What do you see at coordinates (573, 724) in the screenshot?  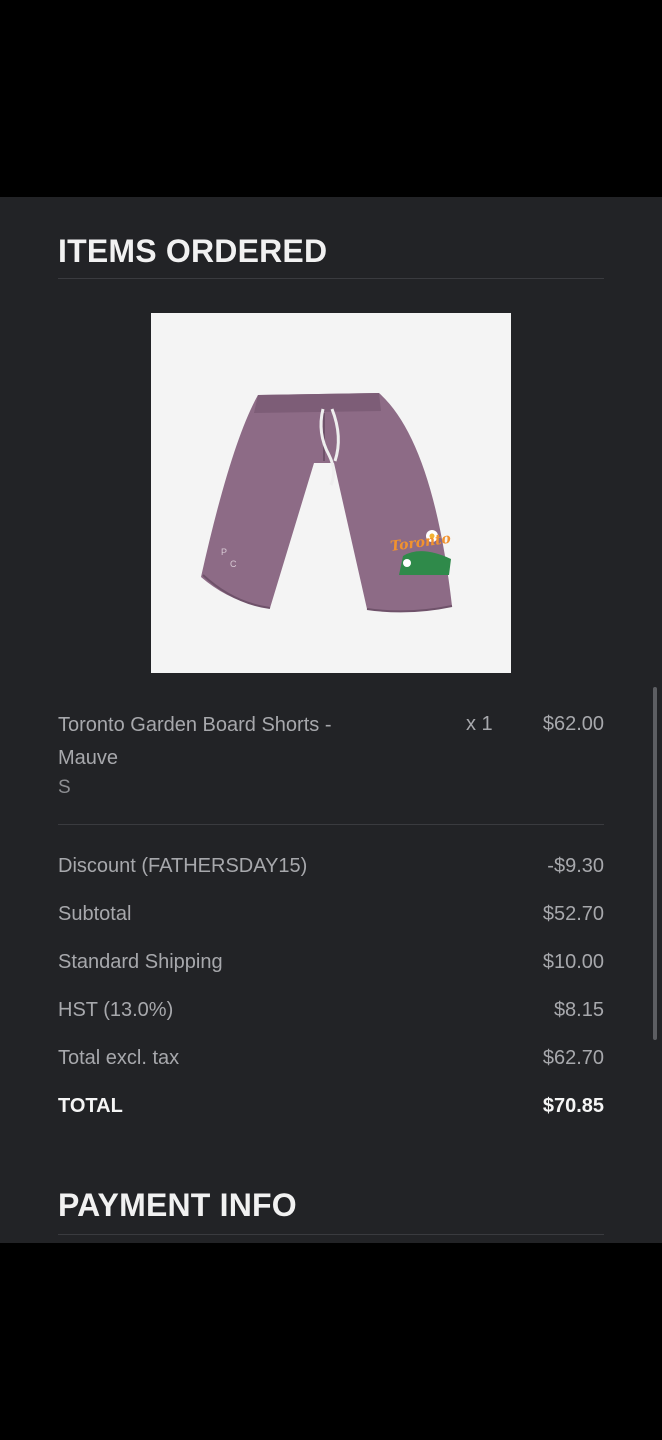 I see `item-price: $62.00` at bounding box center [573, 724].